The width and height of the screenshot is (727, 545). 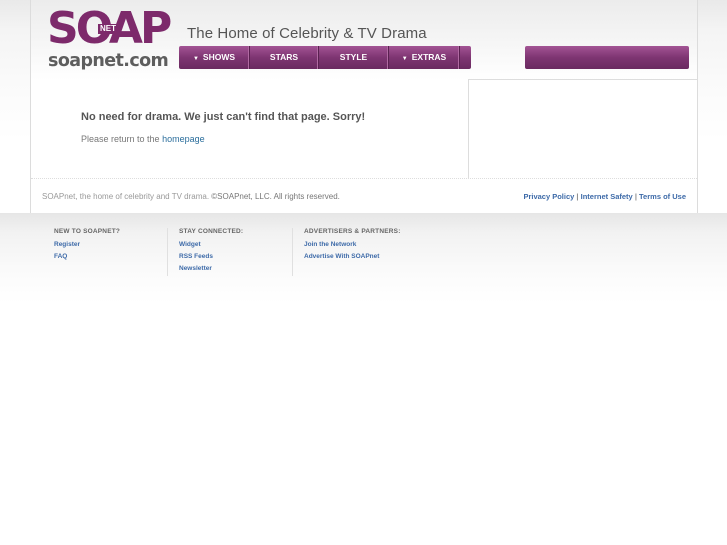 I want to click on homepage-link: homepage, so click(x=183, y=139).